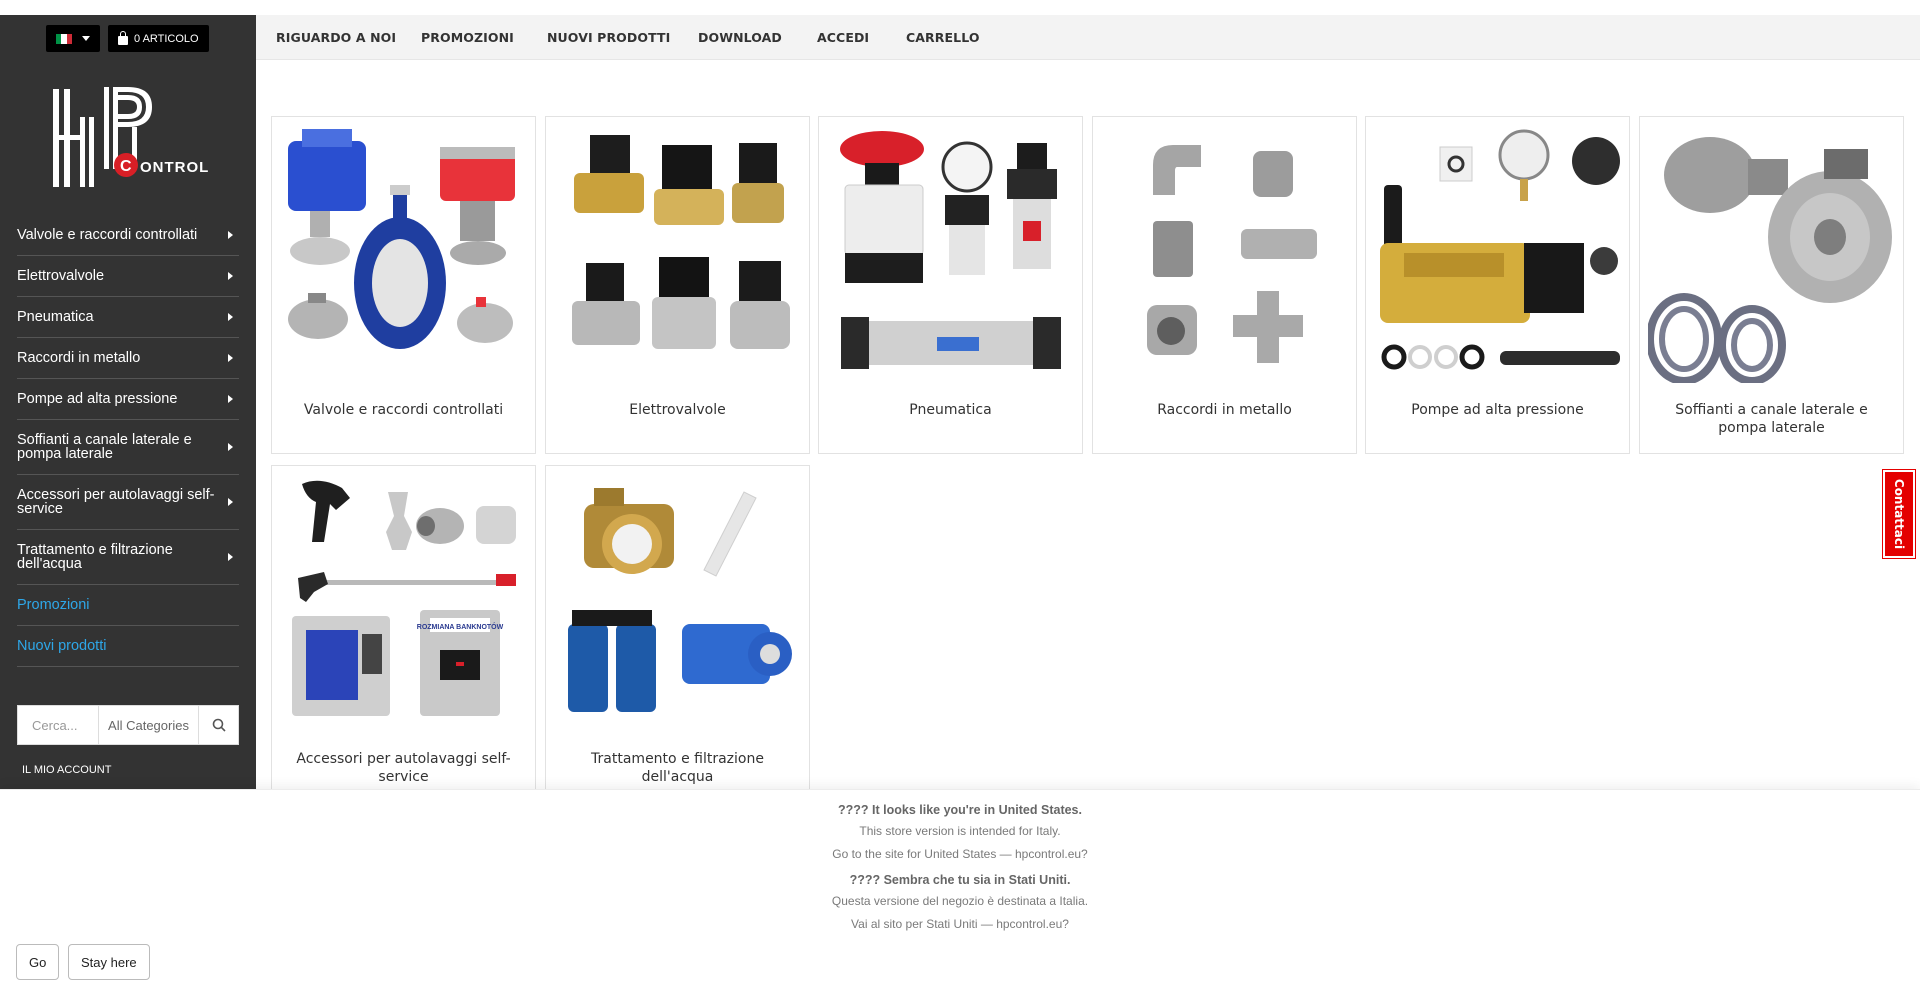 This screenshot has width=1920, height=993. I want to click on sidebar-item-label: Elettrovalvole, so click(61, 276).